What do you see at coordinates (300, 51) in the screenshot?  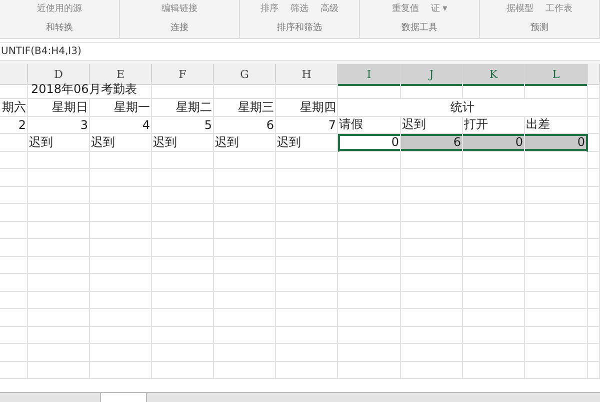 I see `formula-field: UNTIF(B4:H4,I3)` at bounding box center [300, 51].